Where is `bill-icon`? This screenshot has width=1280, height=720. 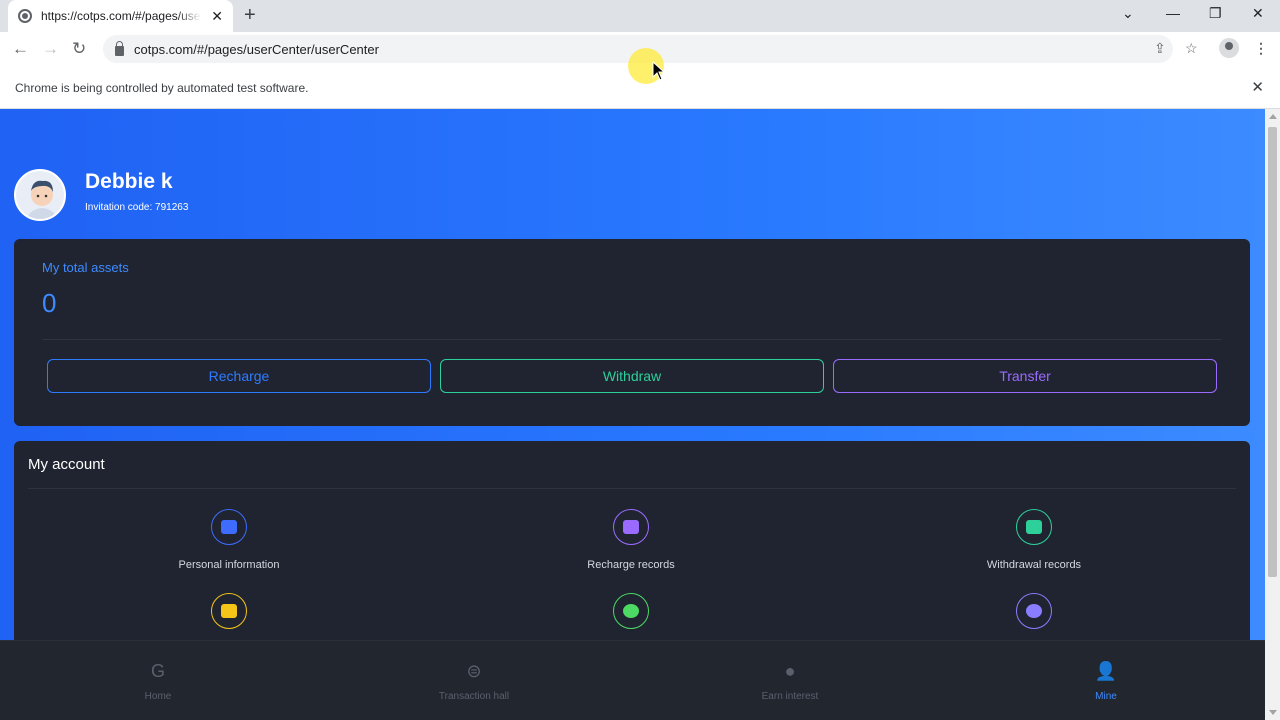
bill-icon is located at coordinates (229, 611).